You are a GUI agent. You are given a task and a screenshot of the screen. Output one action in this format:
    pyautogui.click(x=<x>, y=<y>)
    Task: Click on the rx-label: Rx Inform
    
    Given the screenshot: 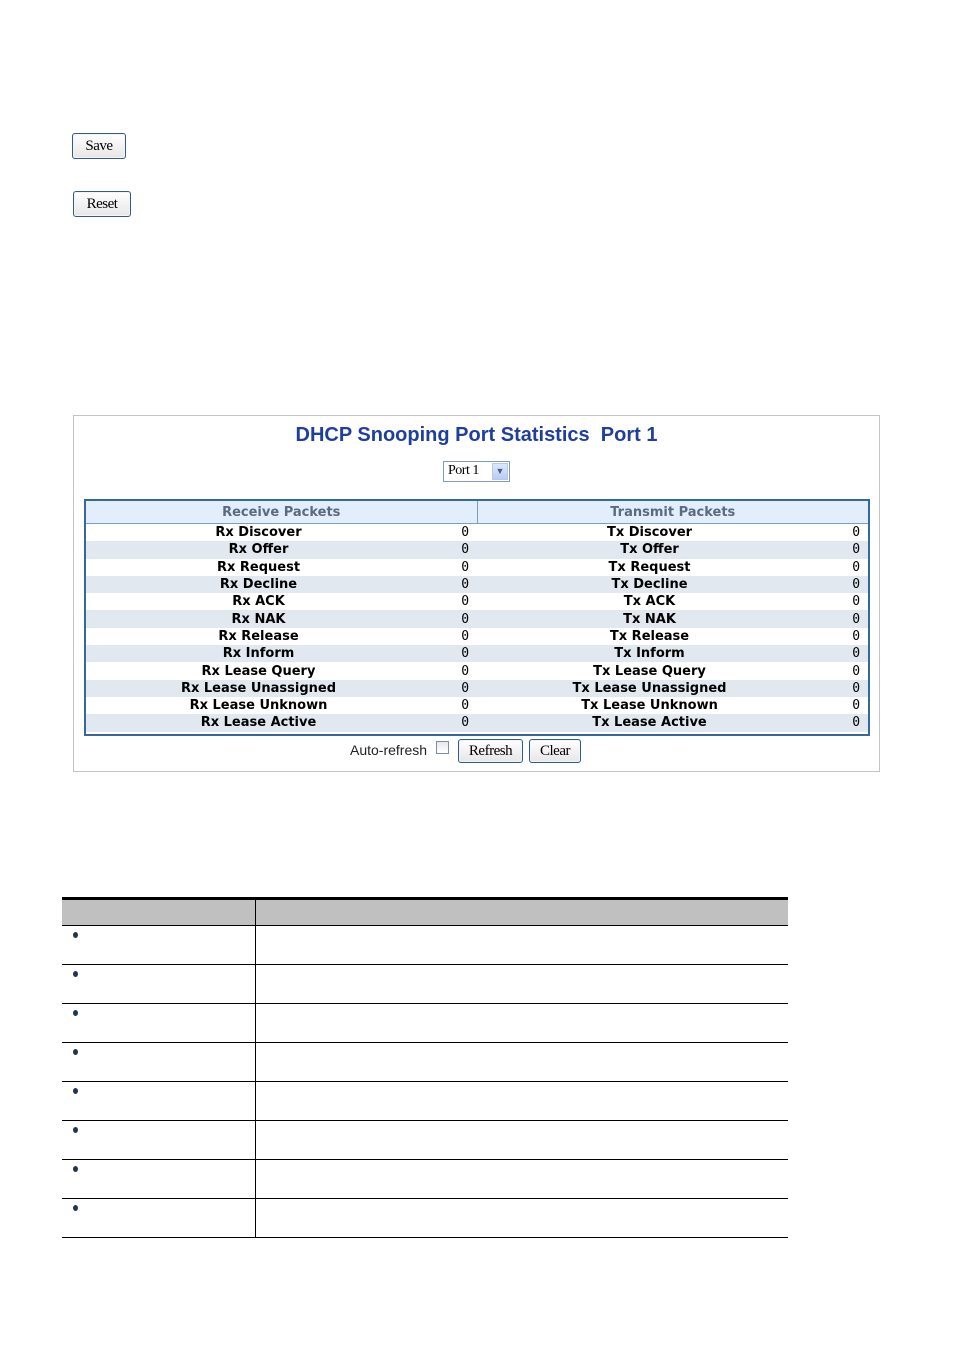 What is the action you would take?
    pyautogui.click(x=258, y=654)
    